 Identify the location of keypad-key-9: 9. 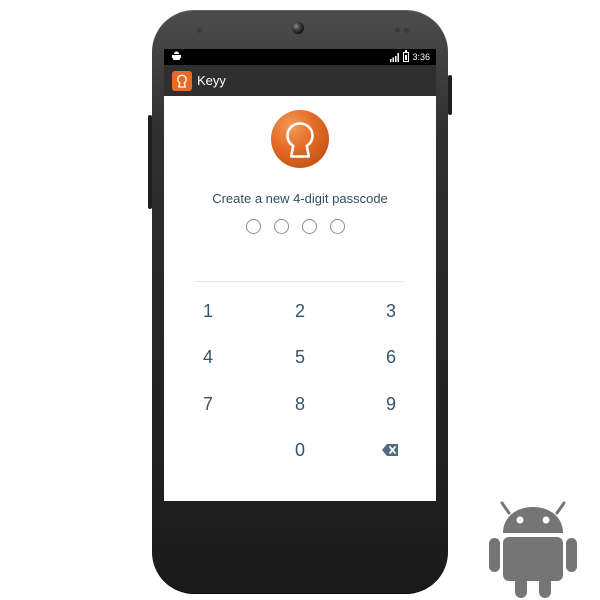
(391, 404).